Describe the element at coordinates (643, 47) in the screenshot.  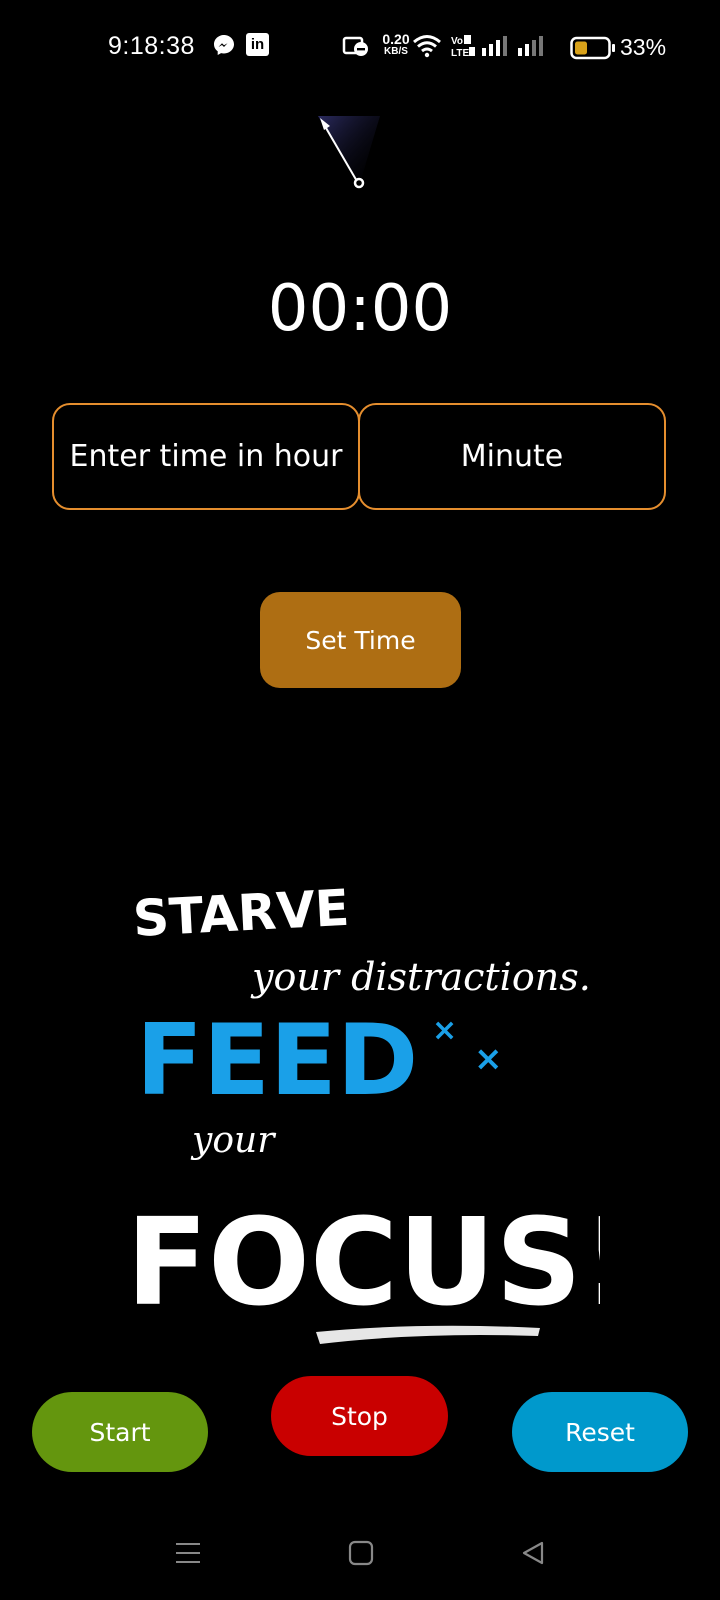
I see `battery-percent: 33%` at that location.